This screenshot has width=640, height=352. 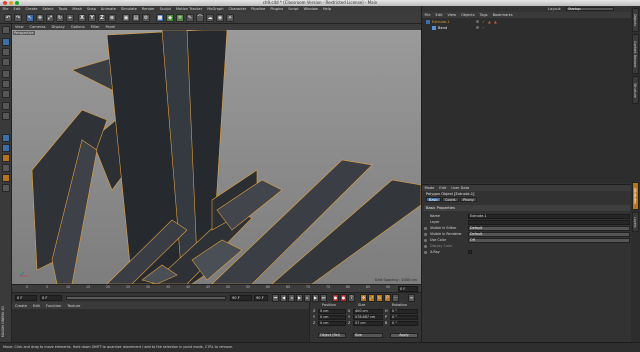 What do you see at coordinates (6, 158) in the screenshot?
I see `quantize-icon` at bounding box center [6, 158].